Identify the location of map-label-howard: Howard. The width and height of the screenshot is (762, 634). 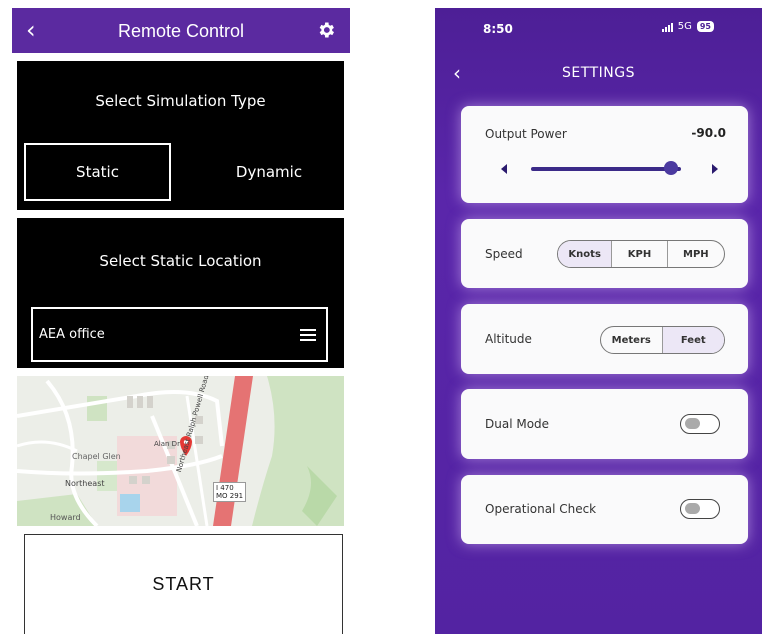
(65, 517).